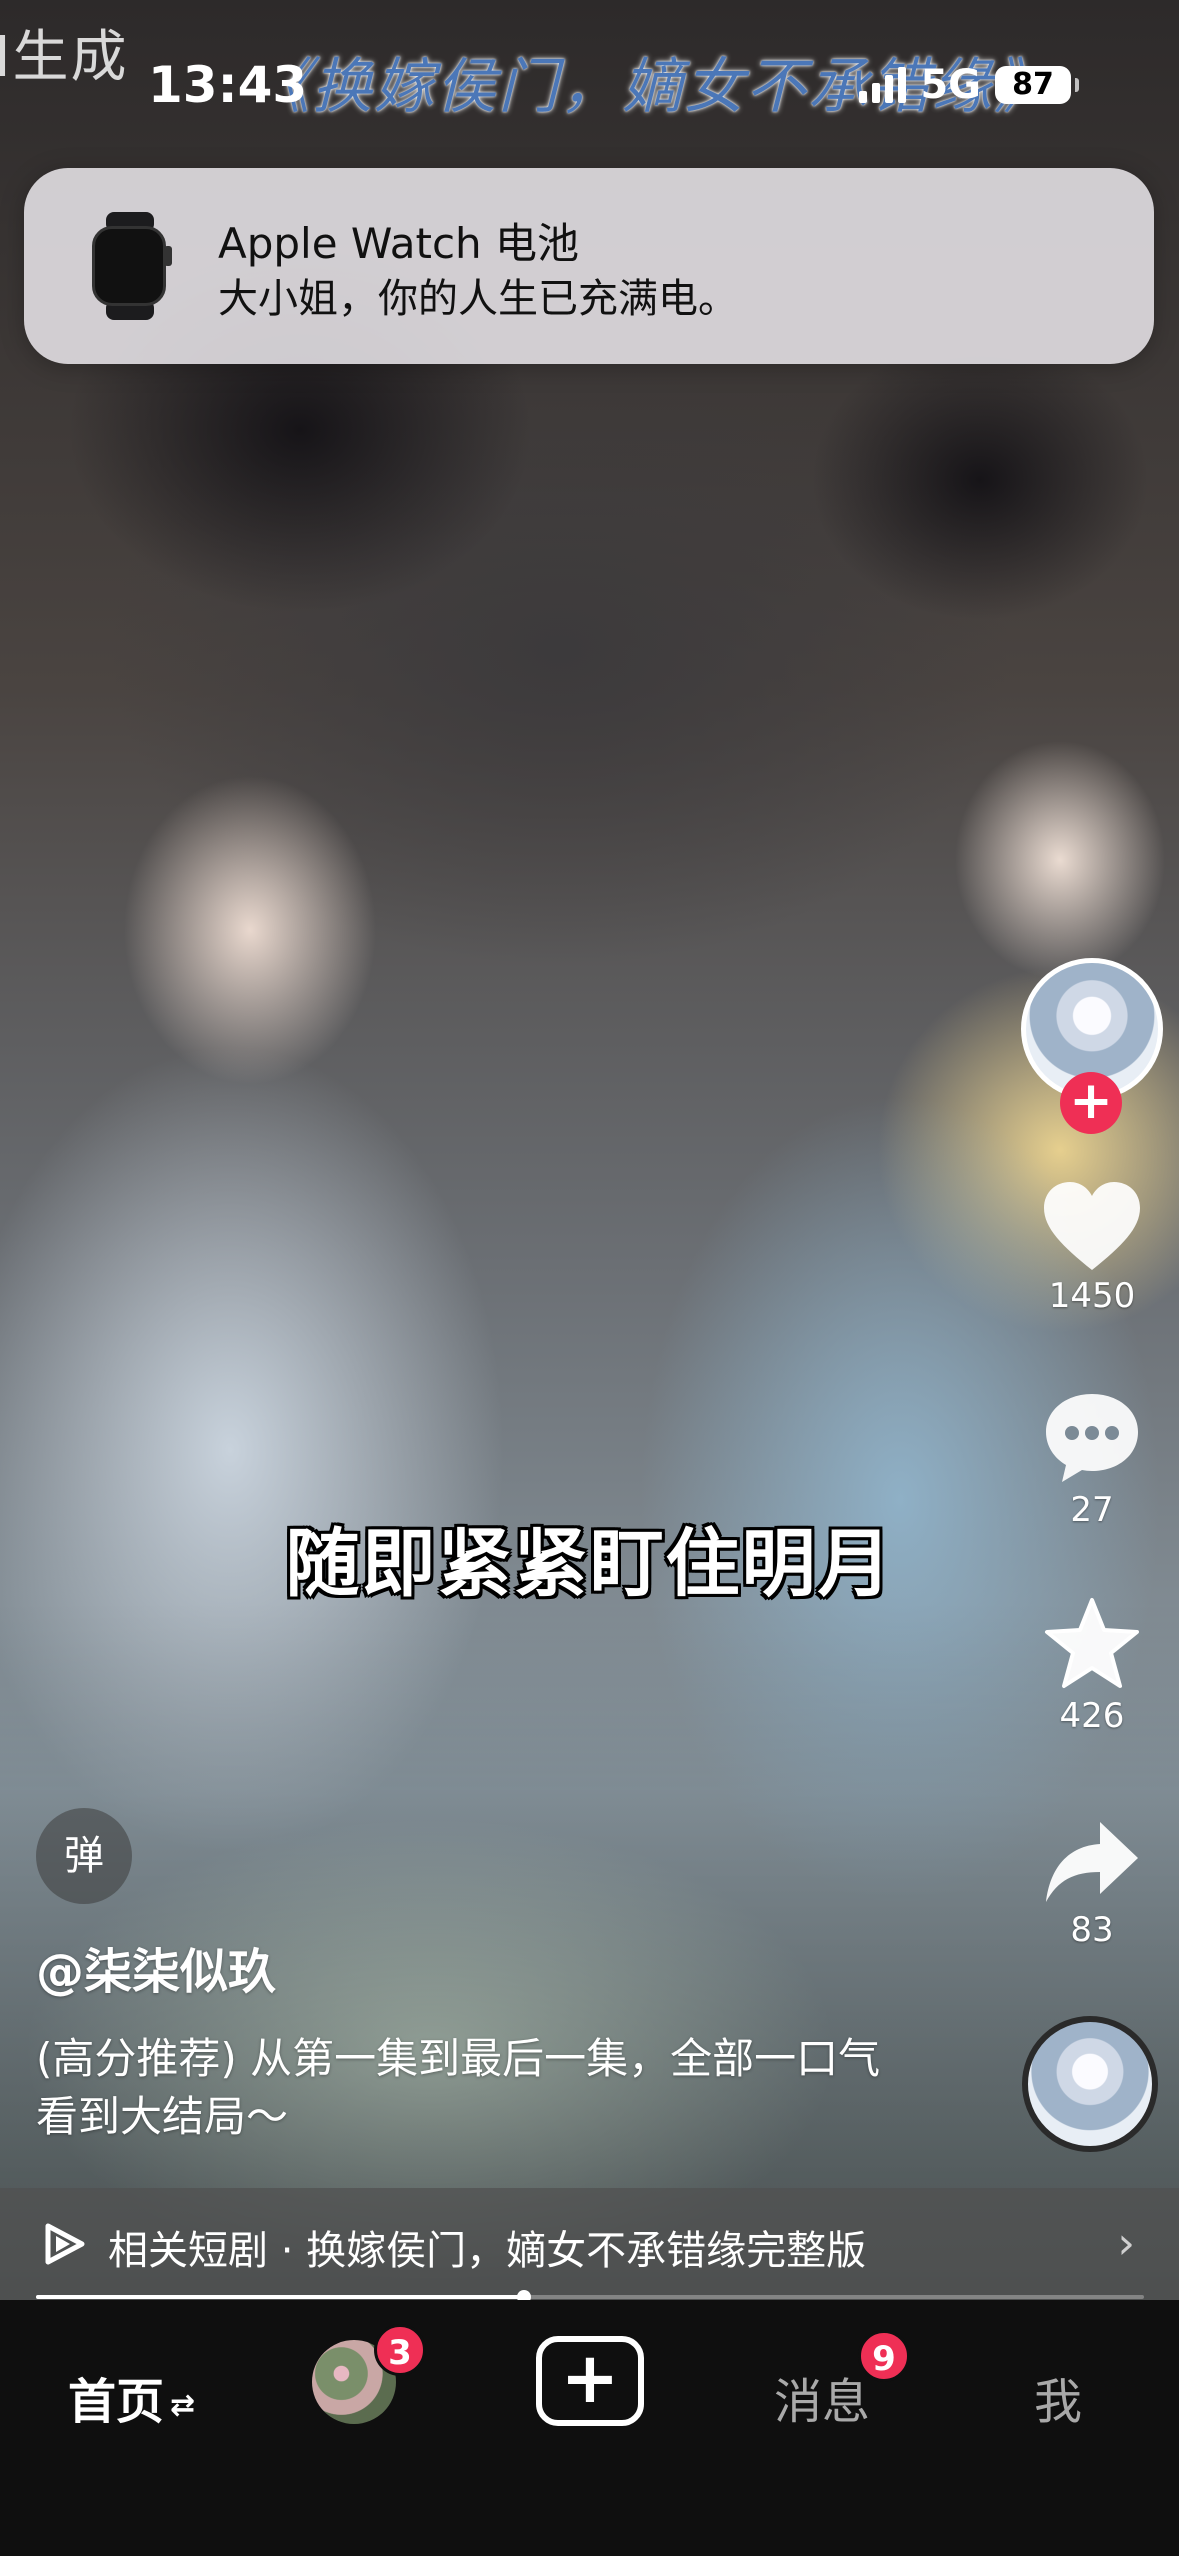 The image size is (1179, 2556). I want to click on playback-progress-bar, so click(590, 2297).